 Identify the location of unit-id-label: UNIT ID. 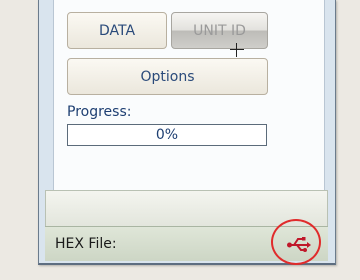
(219, 30).